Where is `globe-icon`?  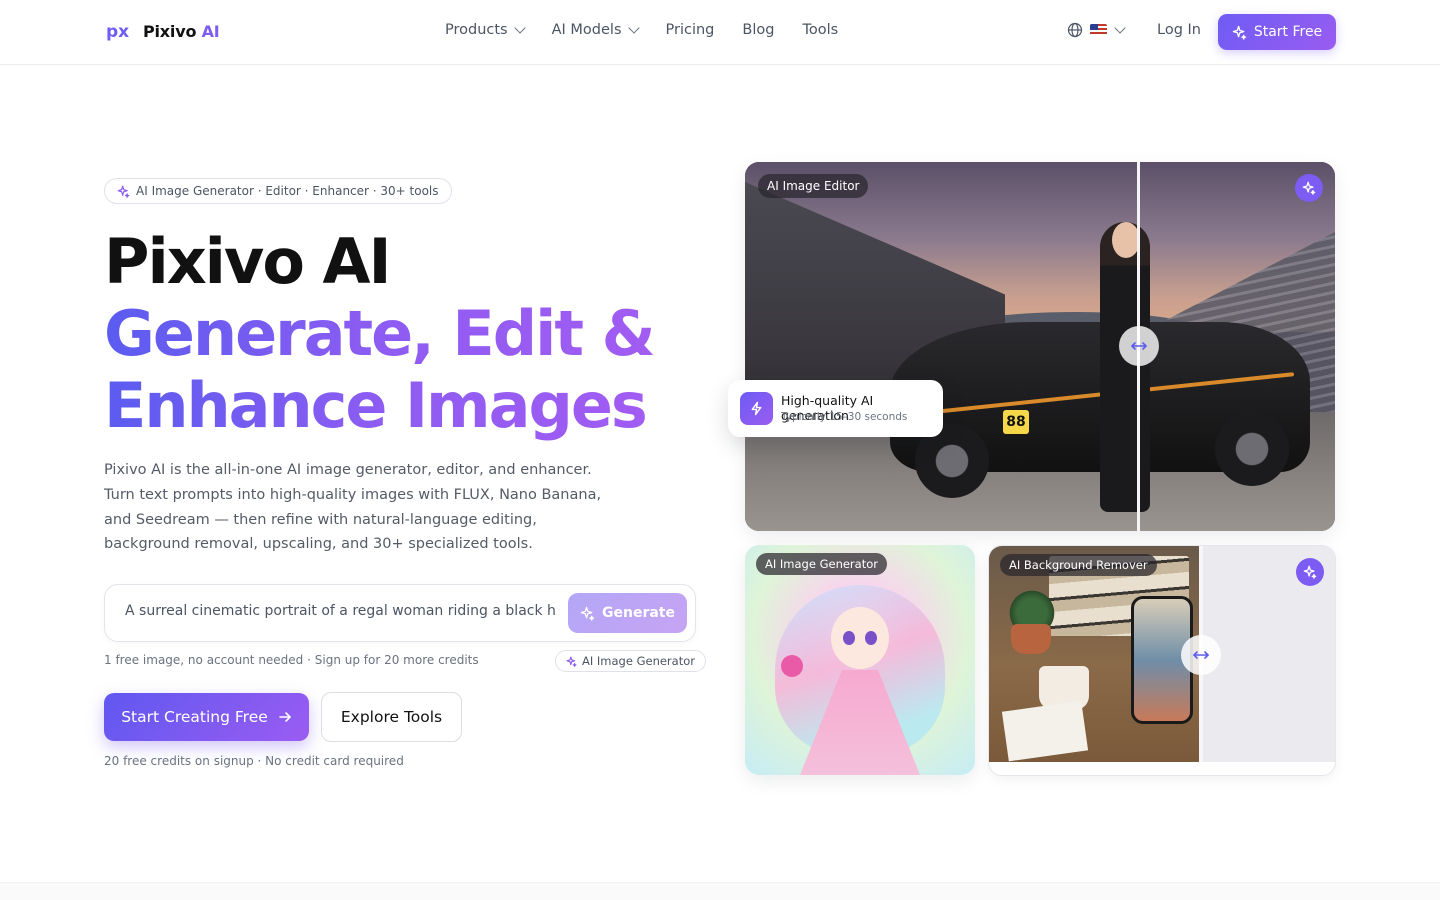
globe-icon is located at coordinates (1075, 30).